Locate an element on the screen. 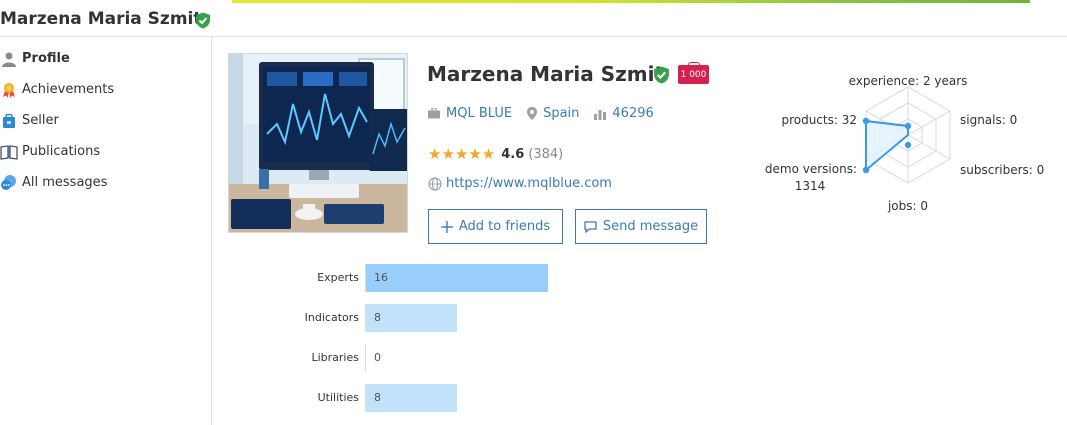 The height and width of the screenshot is (425, 1067). plus-icon is located at coordinates (446, 226).